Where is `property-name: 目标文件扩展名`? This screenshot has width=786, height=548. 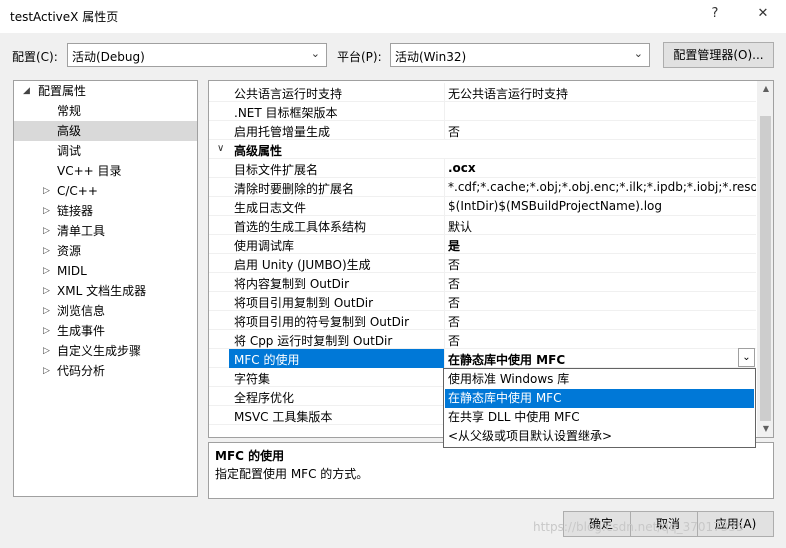 property-name: 目标文件扩展名 is located at coordinates (276, 170).